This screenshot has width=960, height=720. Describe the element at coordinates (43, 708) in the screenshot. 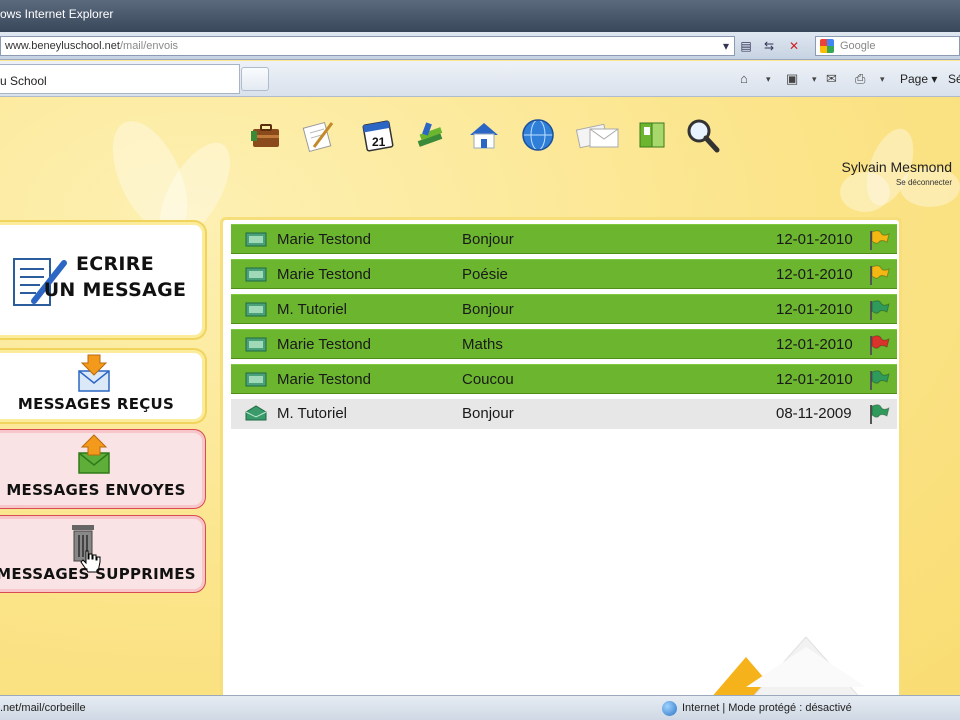

I see `status-url: .net/mail/corbeille` at that location.